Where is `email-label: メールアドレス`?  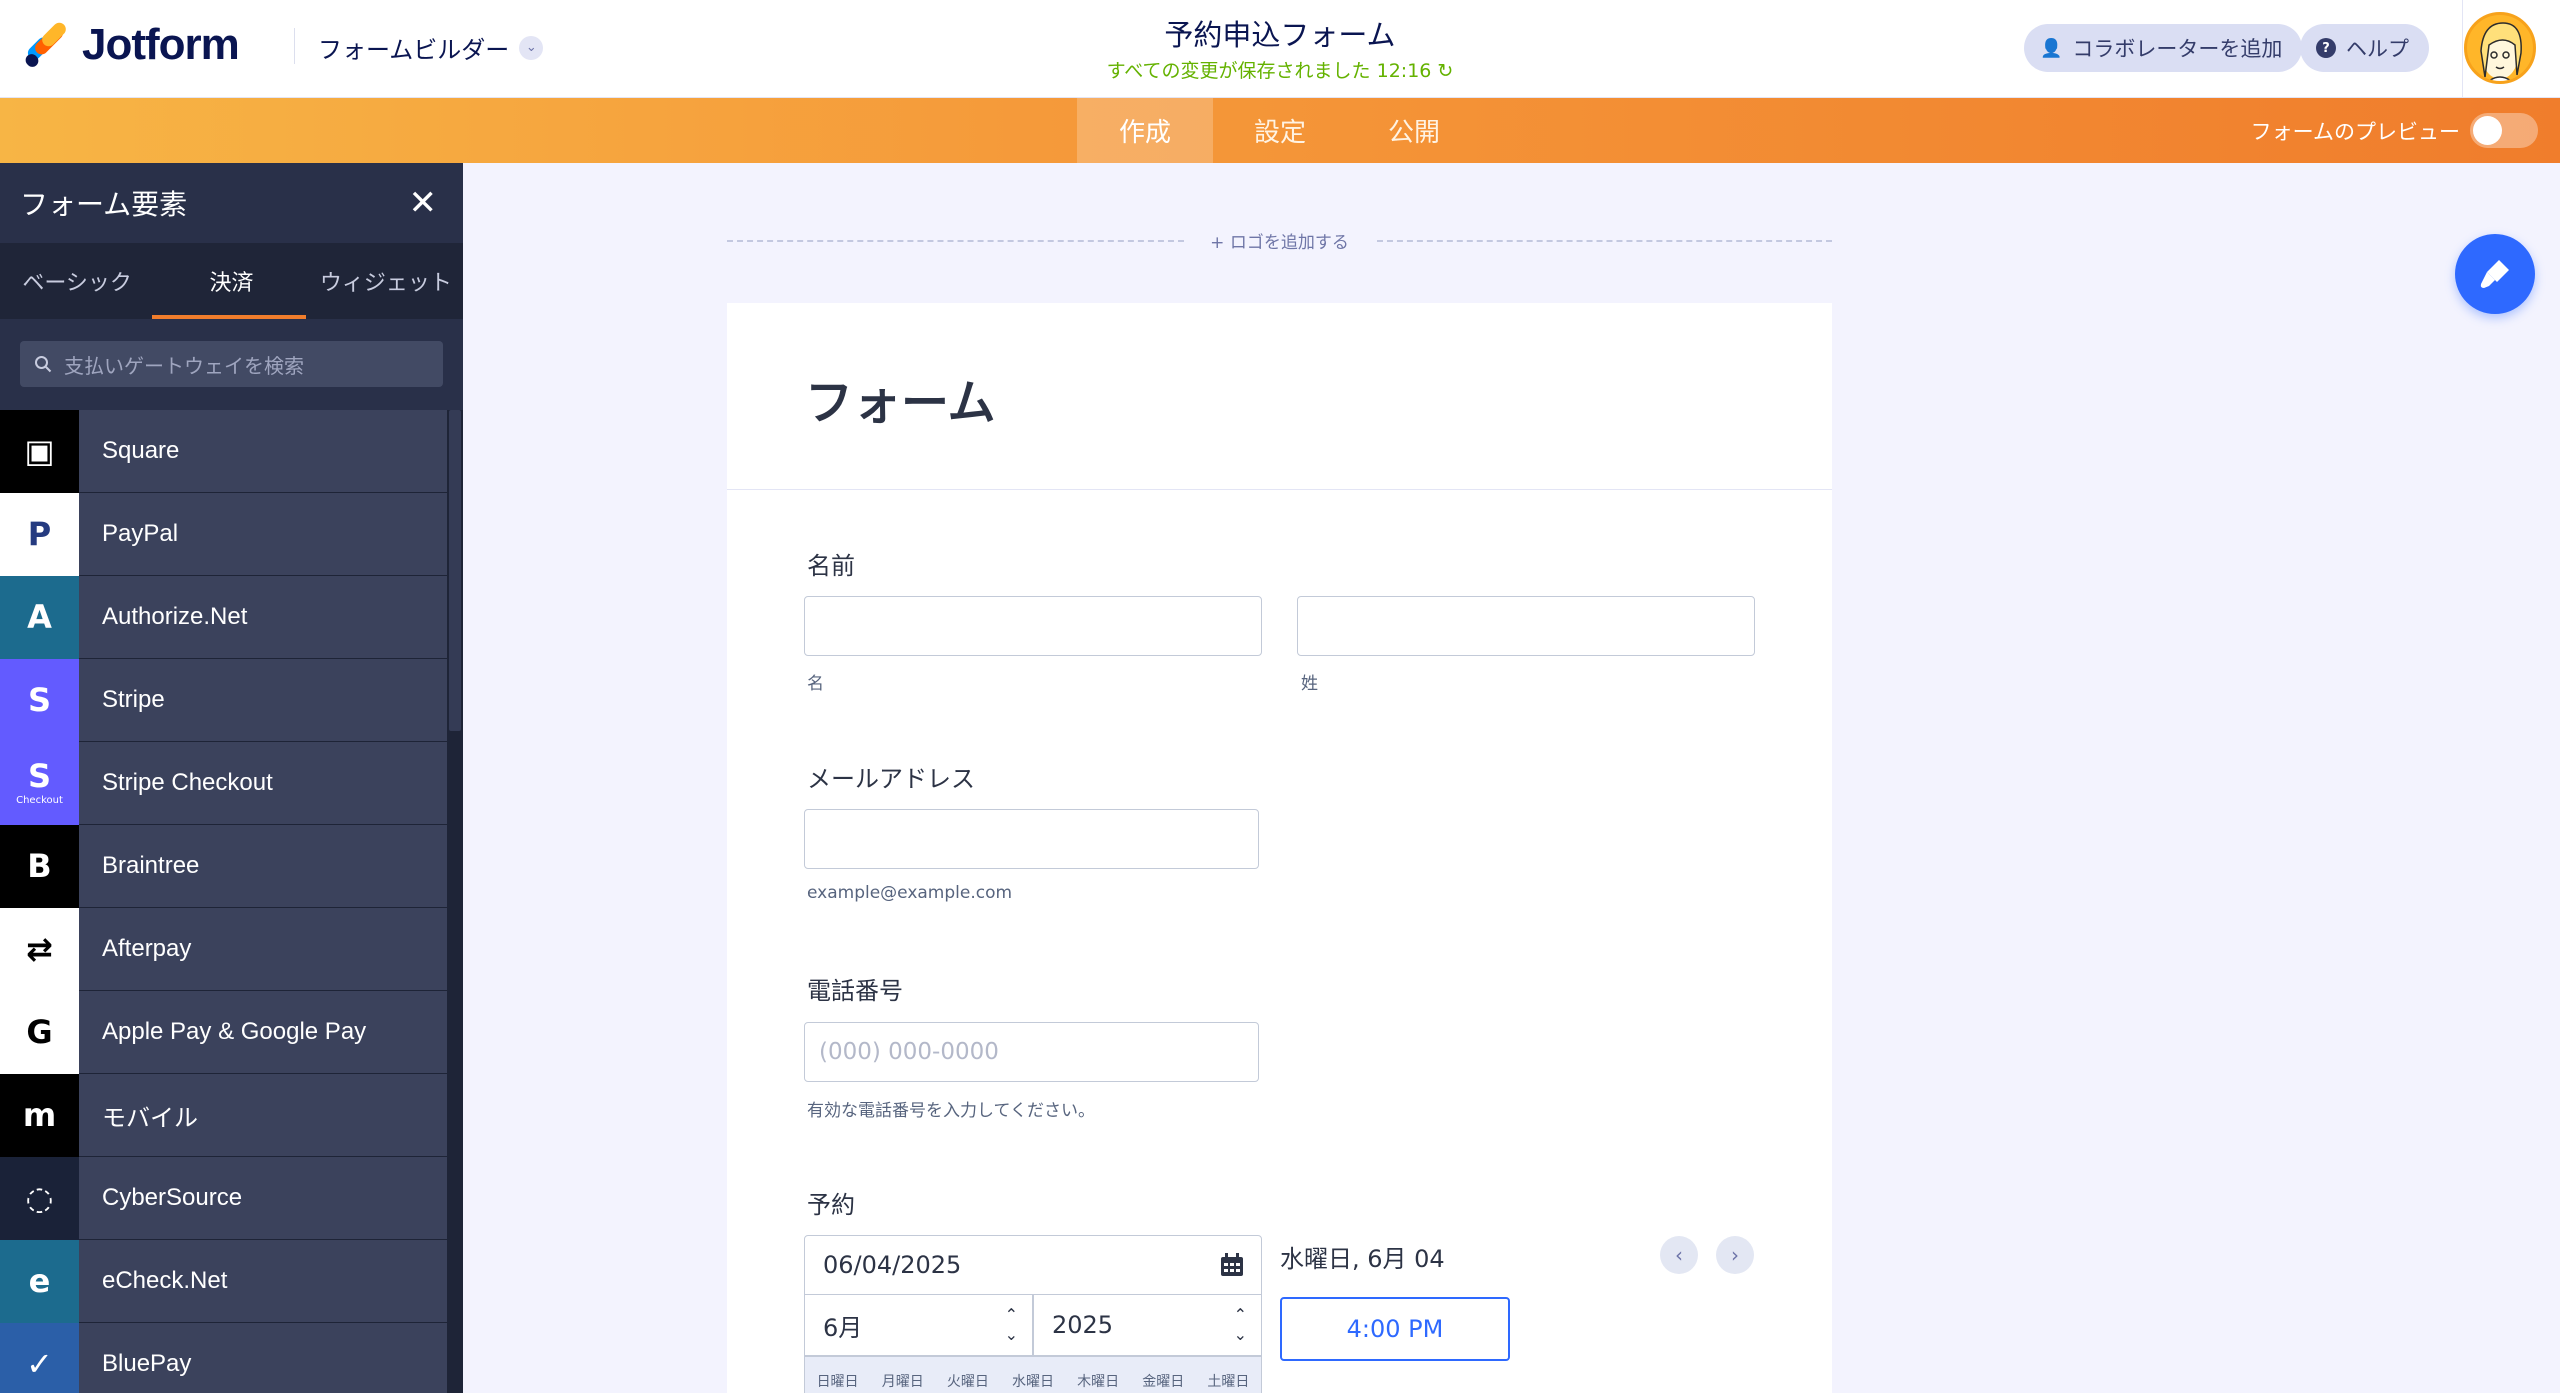
email-label: メールアドレス is located at coordinates (891, 779).